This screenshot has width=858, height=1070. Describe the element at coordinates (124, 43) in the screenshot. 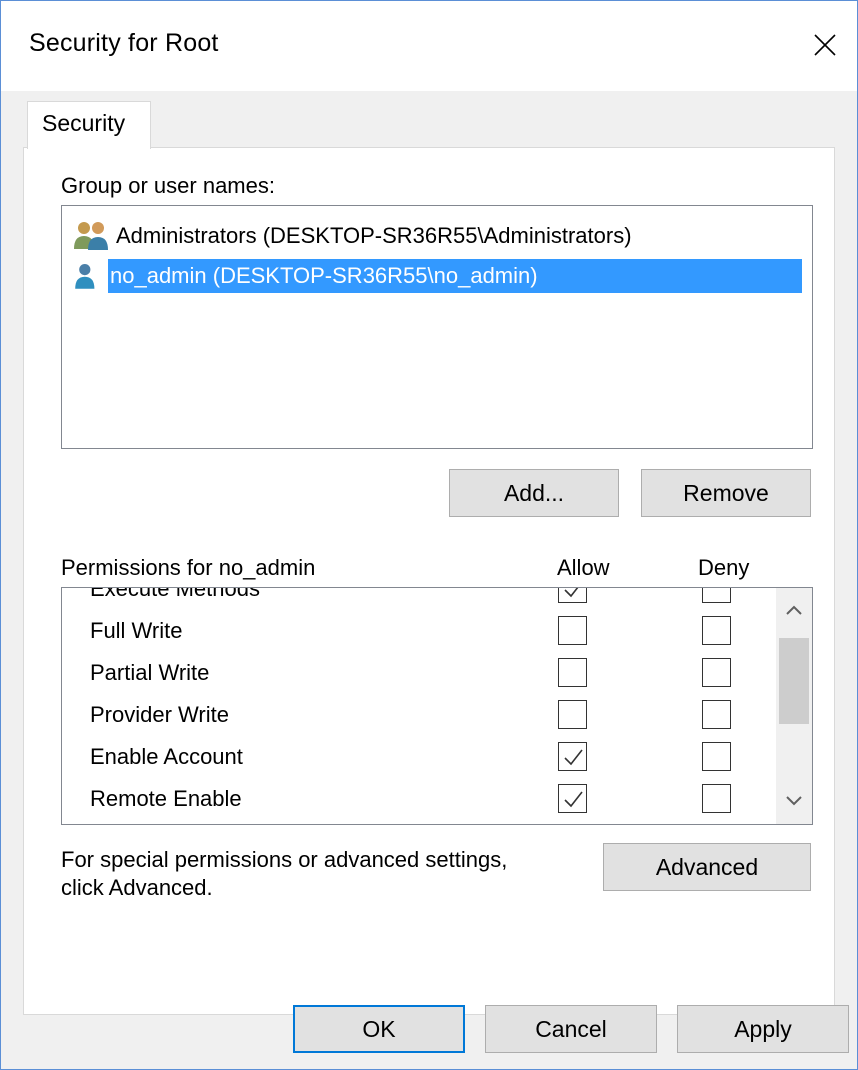

I see `window-title: Security for Root` at that location.